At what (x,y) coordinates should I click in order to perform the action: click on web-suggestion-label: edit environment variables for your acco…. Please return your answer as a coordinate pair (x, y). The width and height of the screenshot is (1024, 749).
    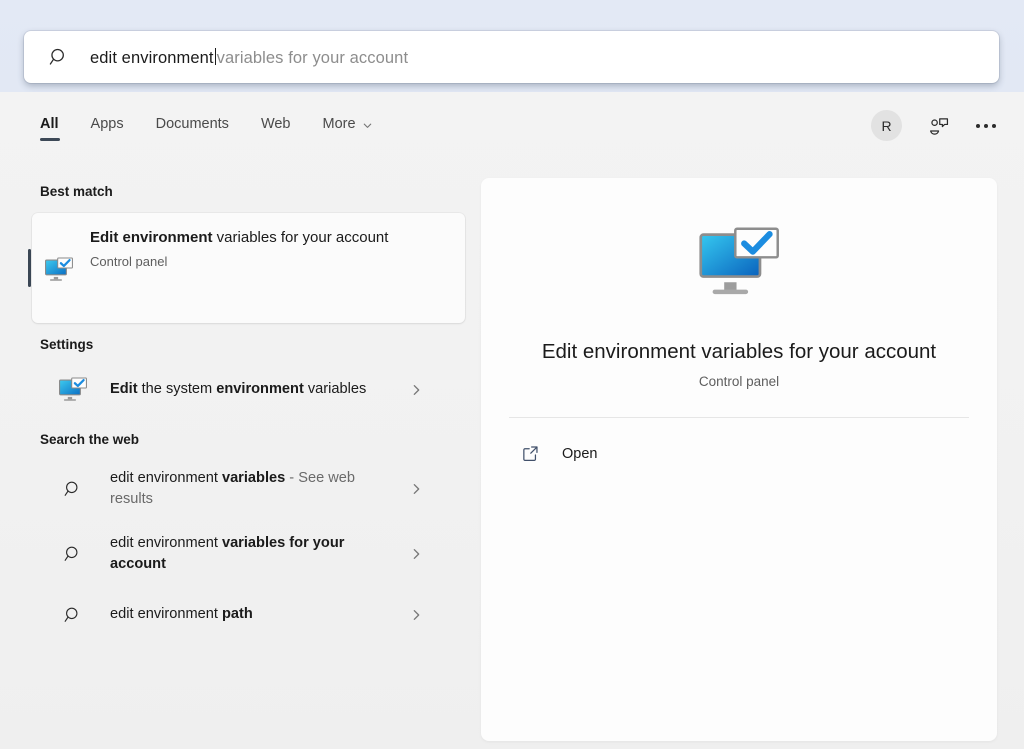
    Looking at the image, I should click on (255, 554).